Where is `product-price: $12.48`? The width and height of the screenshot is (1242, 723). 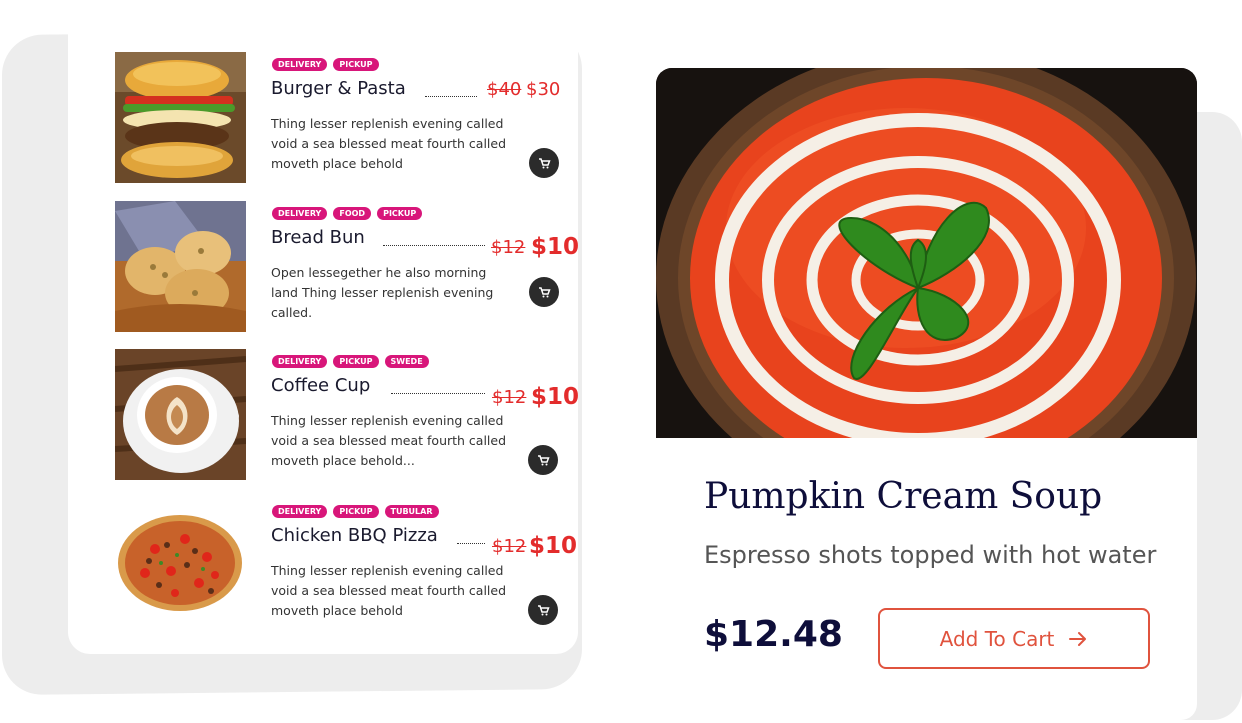 product-price: $12.48 is located at coordinates (773, 634).